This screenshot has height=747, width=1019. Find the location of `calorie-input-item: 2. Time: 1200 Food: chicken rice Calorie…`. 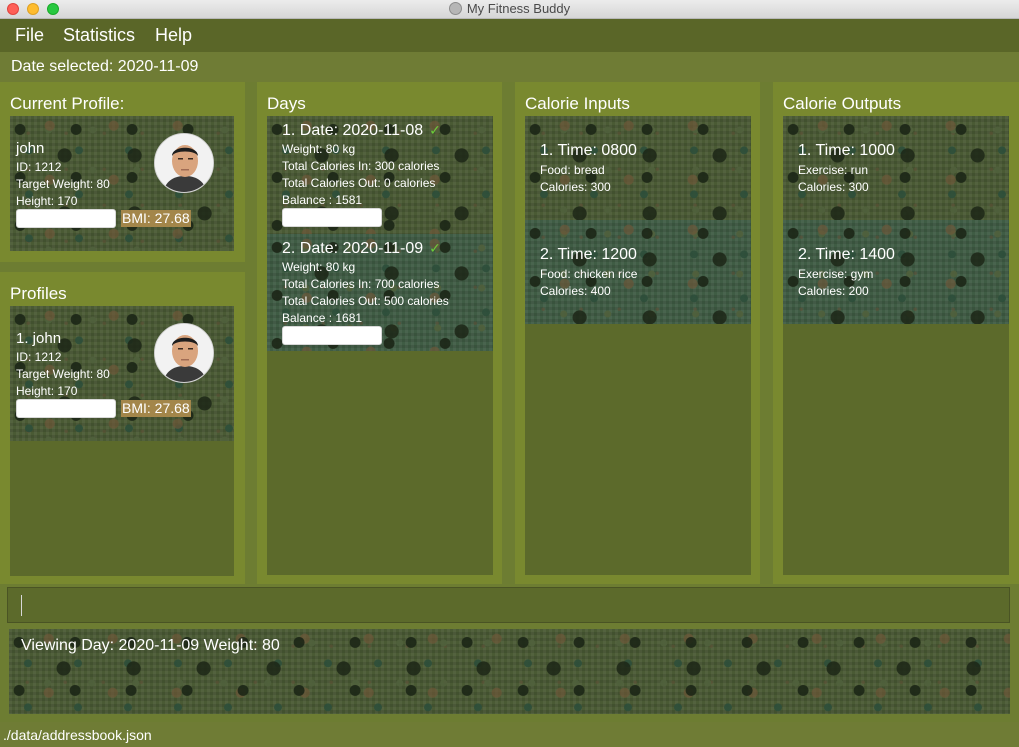

calorie-input-item: 2. Time: 1200 Food: chicken rice Calorie… is located at coordinates (638, 272).